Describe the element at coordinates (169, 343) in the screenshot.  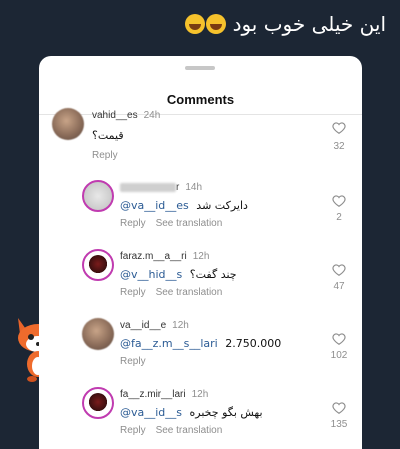
I see `mention-link: @fa__z.m__s__lari` at that location.